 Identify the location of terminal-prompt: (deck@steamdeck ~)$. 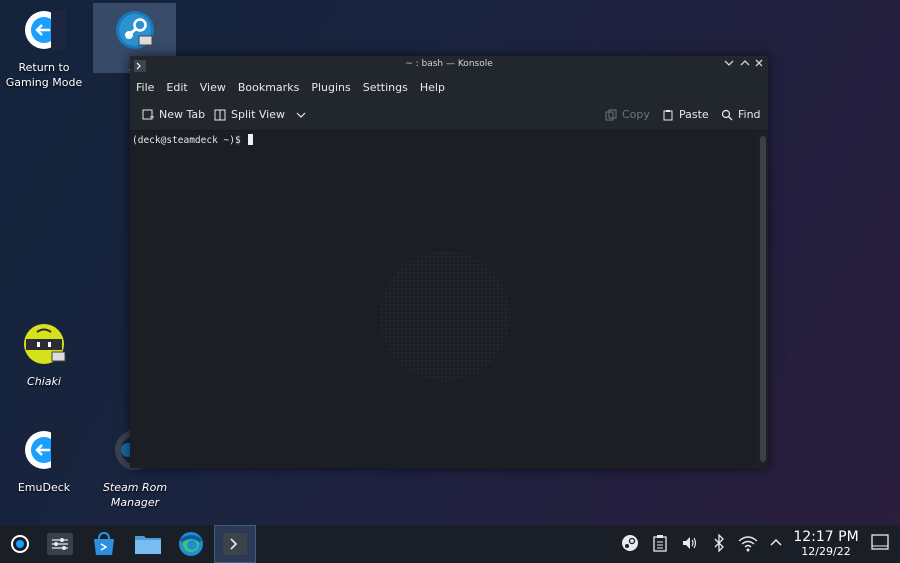
(193, 140).